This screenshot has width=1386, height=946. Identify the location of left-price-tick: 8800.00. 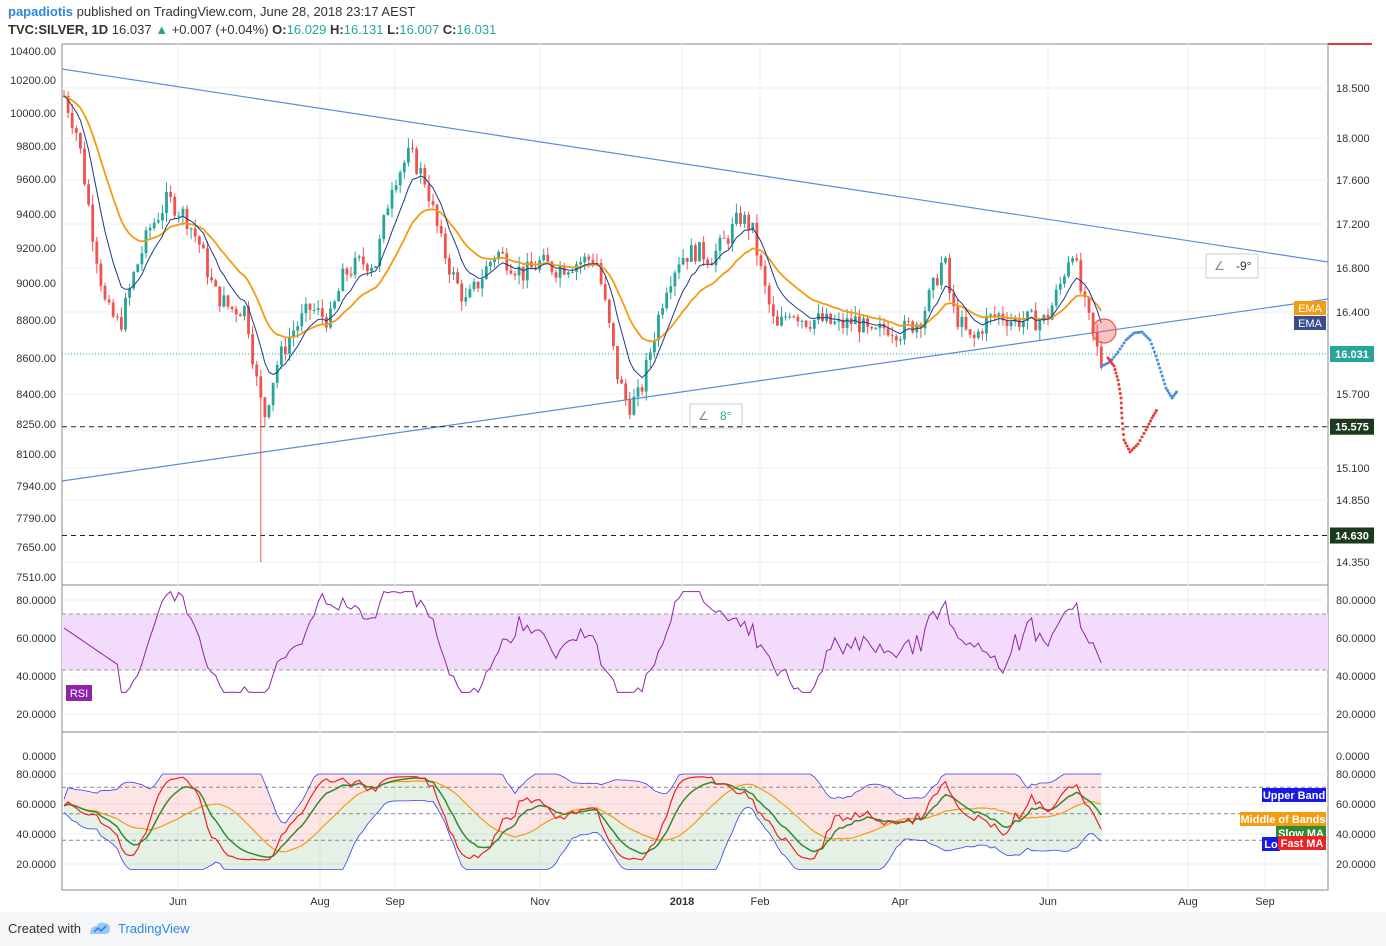
(36, 321).